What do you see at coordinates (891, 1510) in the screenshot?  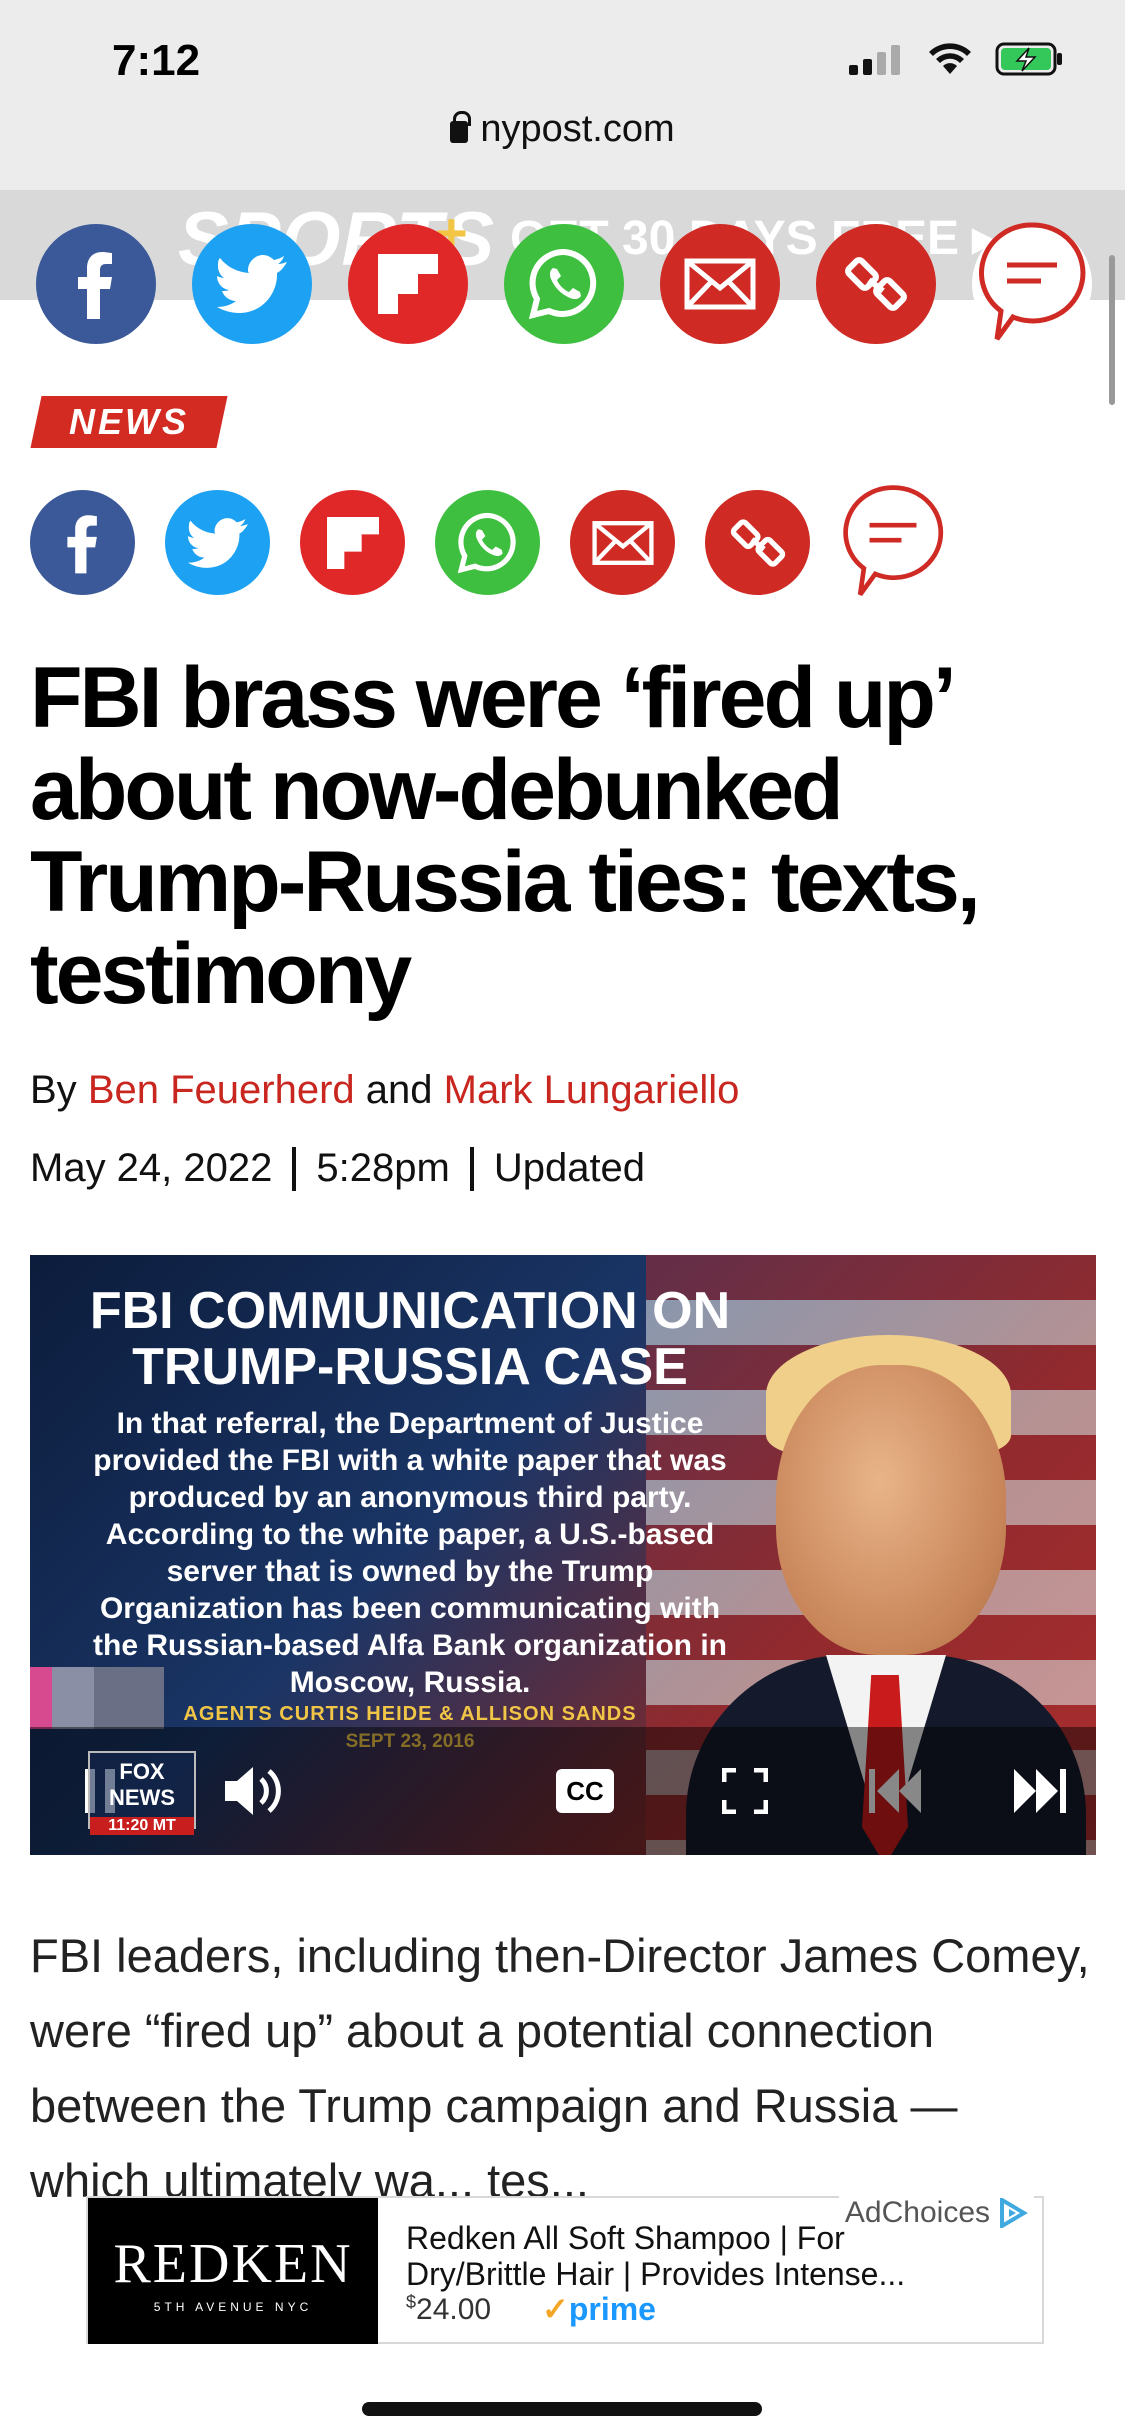 I see `portrait-face` at bounding box center [891, 1510].